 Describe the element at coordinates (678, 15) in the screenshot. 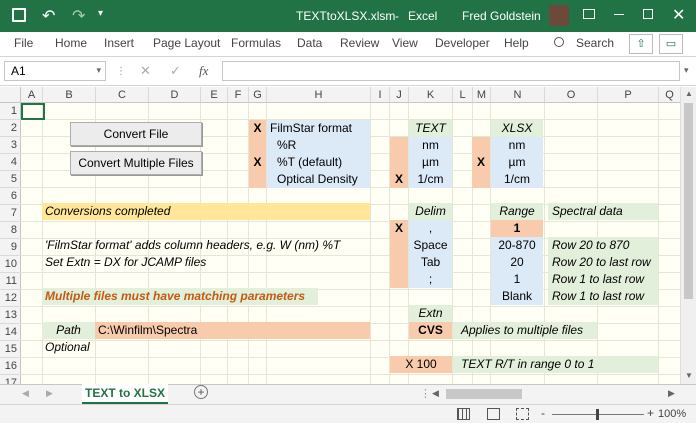

I see `close-icon: ✕` at that location.